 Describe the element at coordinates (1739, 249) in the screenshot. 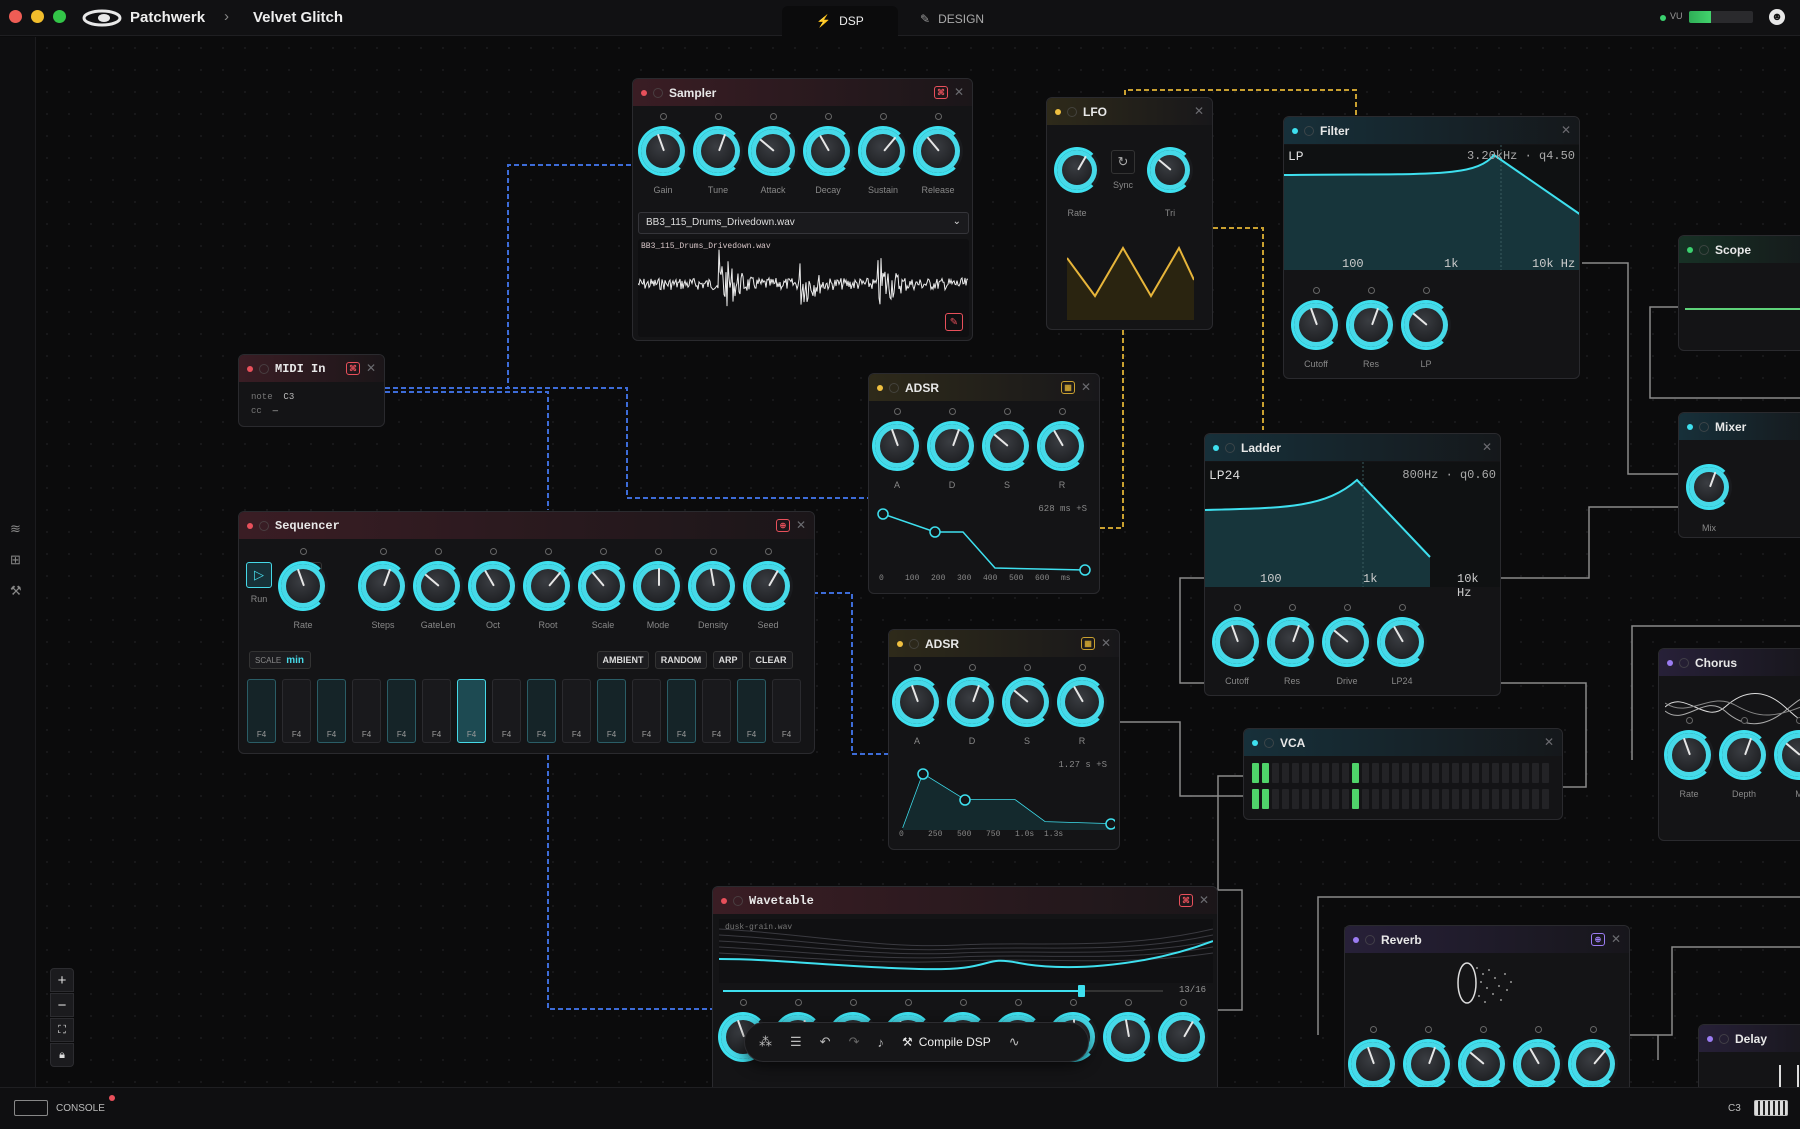

I see `scope-header: Scope` at that location.